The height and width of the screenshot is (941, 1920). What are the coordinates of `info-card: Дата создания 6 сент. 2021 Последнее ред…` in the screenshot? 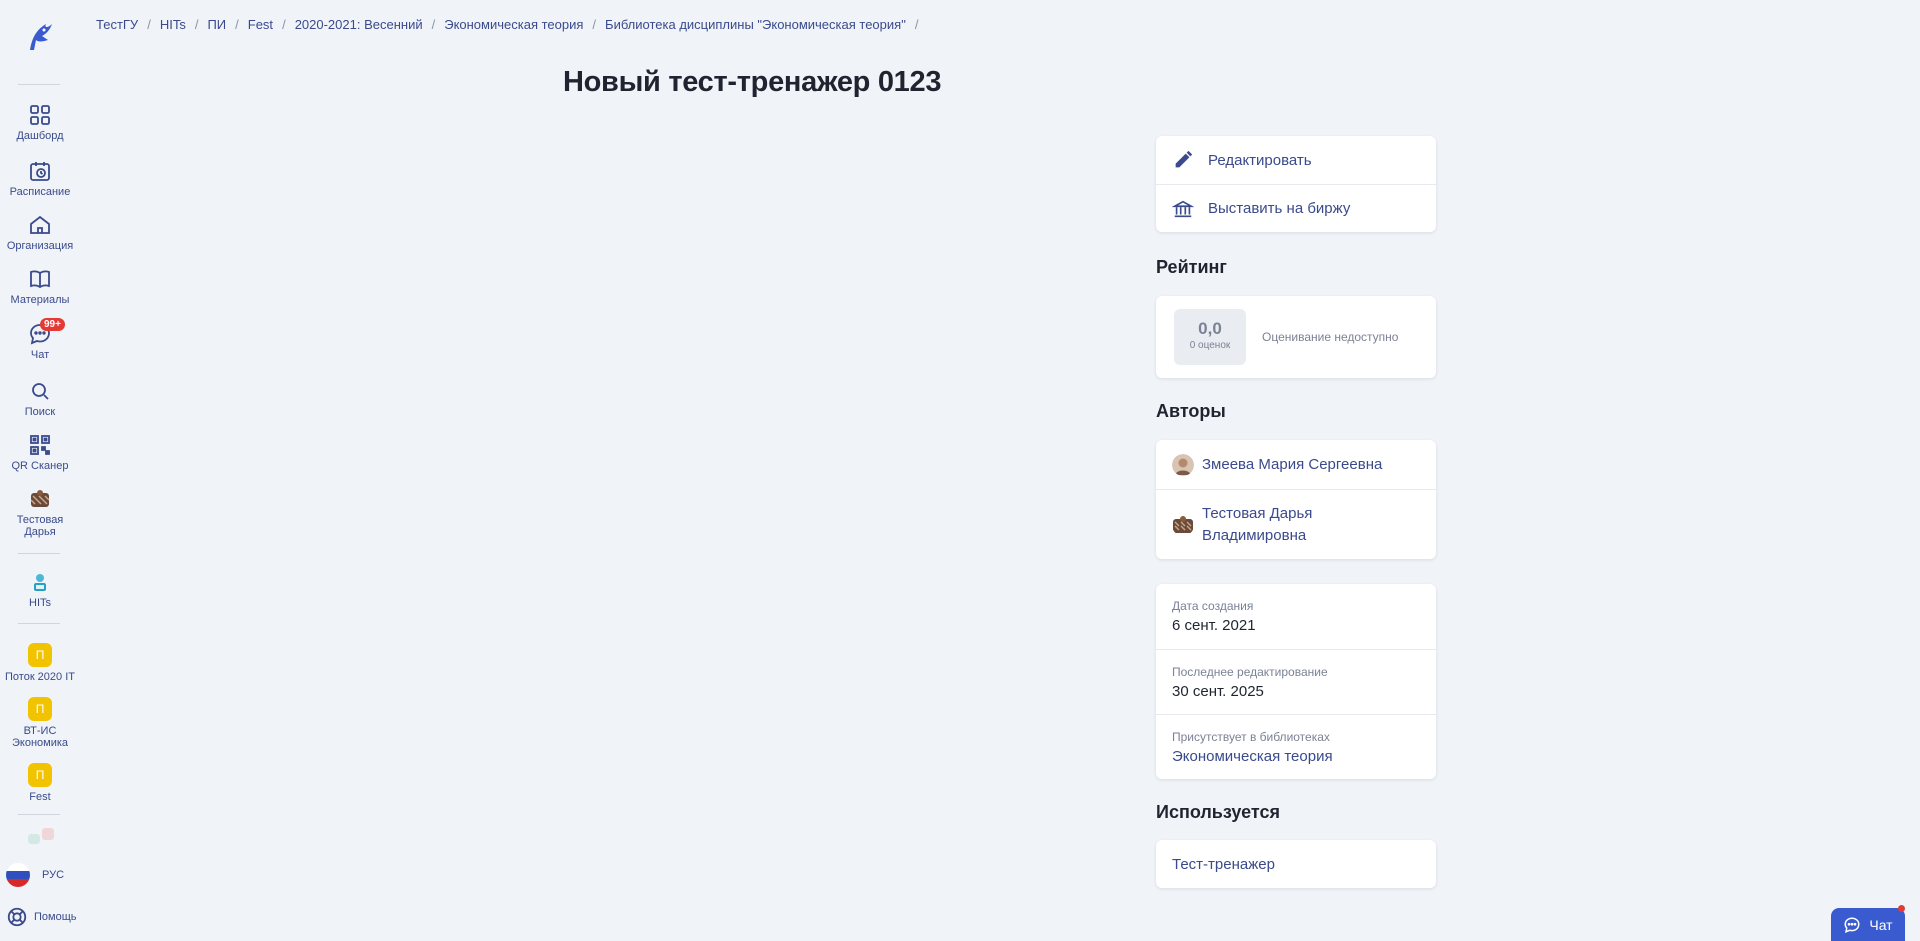 It's located at (1296, 681).